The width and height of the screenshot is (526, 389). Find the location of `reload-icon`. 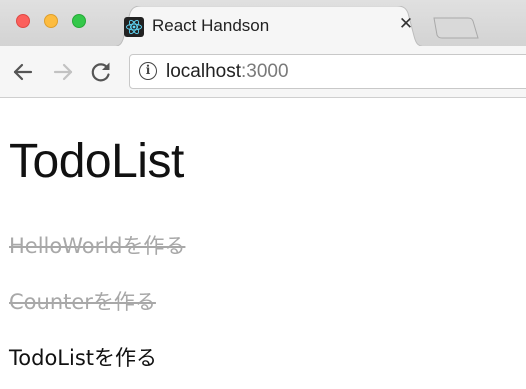

reload-icon is located at coordinates (101, 72).